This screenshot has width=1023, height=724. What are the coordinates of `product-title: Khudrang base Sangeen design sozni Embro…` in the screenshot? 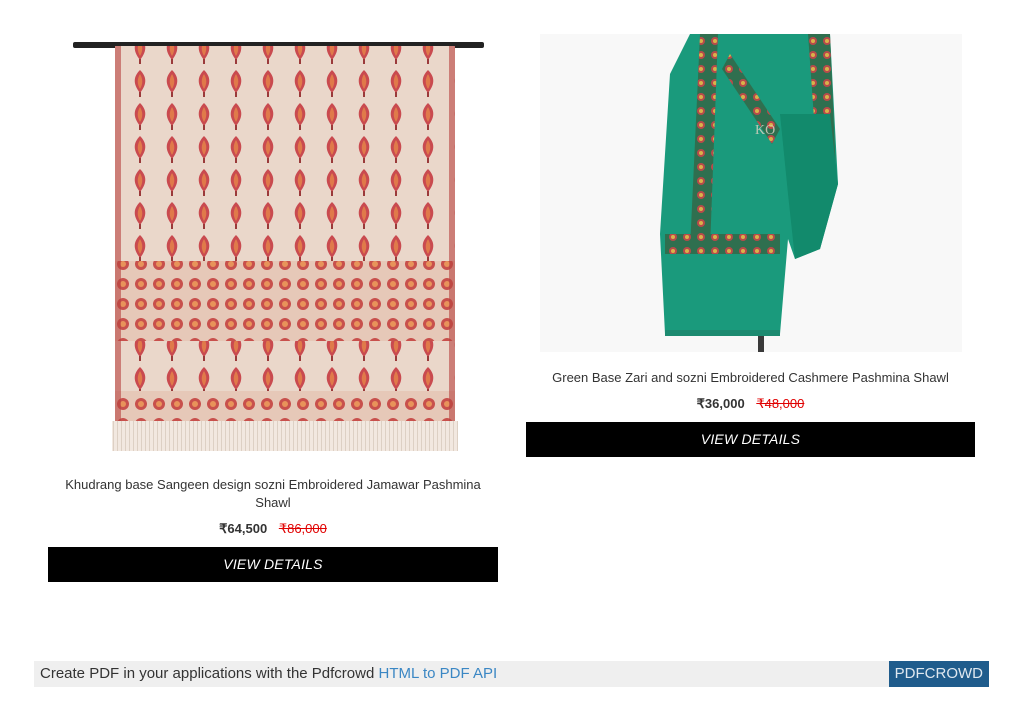 It's located at (273, 494).